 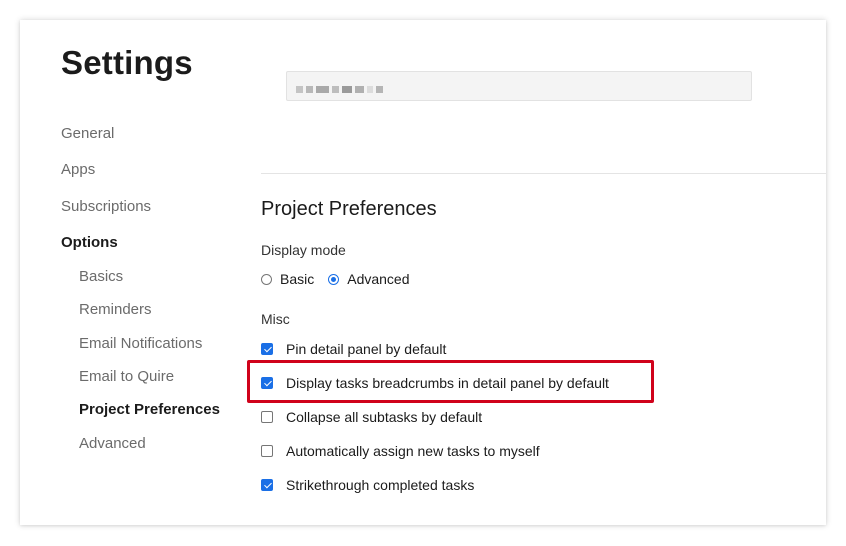 What do you see at coordinates (78, 169) in the screenshot?
I see `sidebar-item-apps: Apps` at bounding box center [78, 169].